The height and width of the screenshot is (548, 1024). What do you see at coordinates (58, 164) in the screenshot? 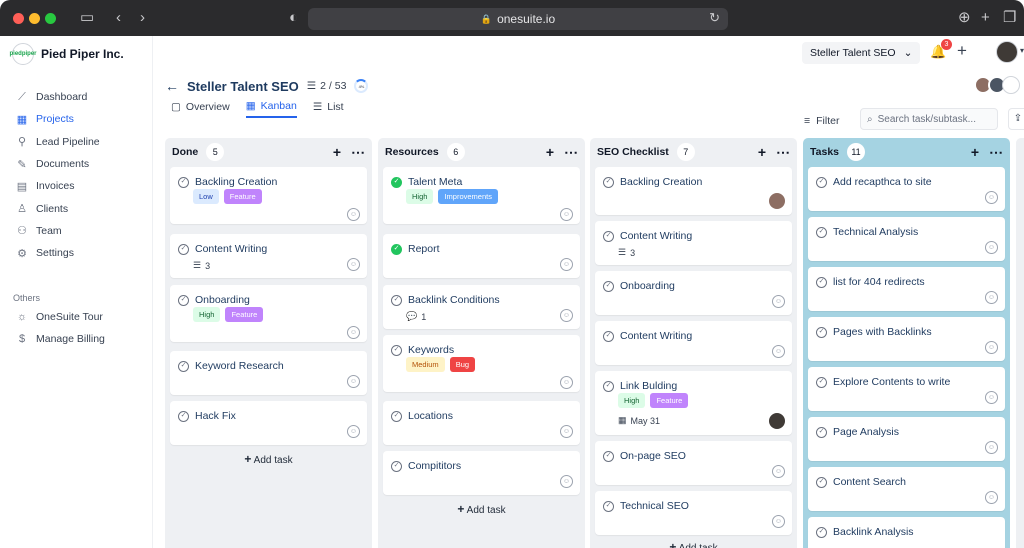
I see `sidebar-item-documents: ✎ Documents` at bounding box center [58, 164].